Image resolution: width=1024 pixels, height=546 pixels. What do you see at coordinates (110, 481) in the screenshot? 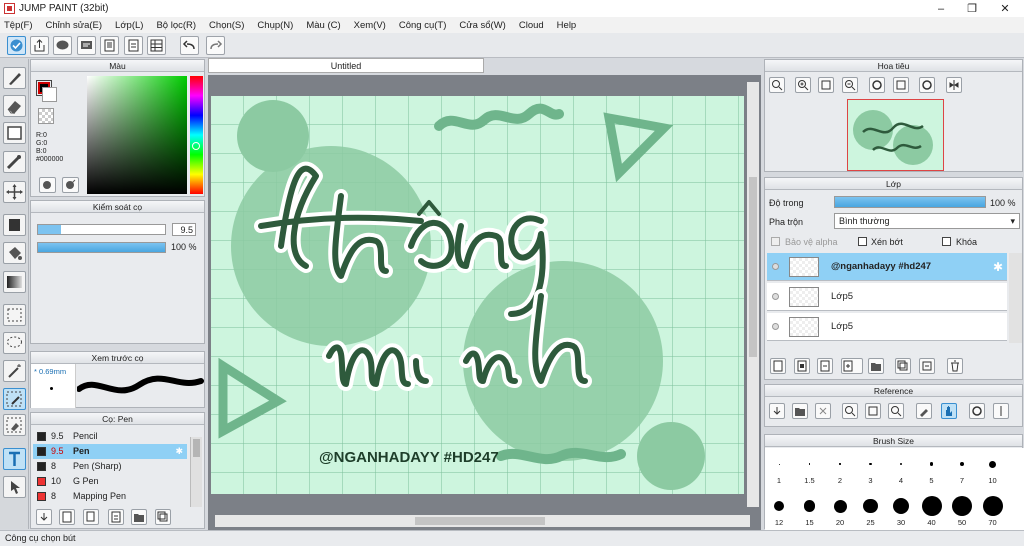
I see `brush-list-item: 10 G Pen` at bounding box center [110, 481].